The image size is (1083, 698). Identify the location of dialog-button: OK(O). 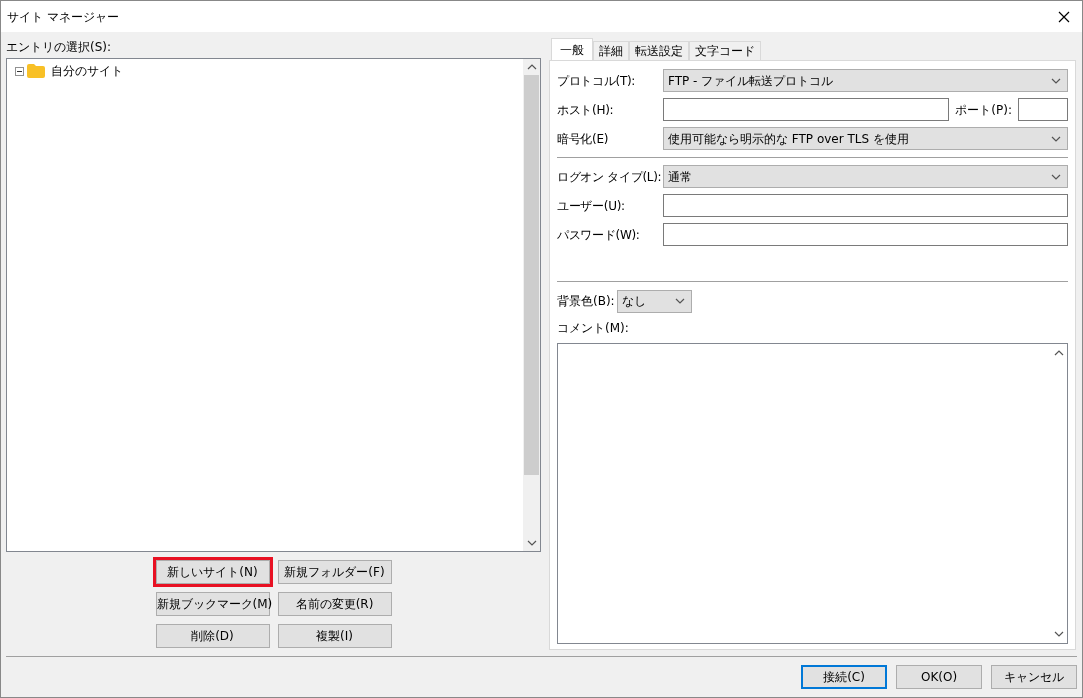
(939, 677).